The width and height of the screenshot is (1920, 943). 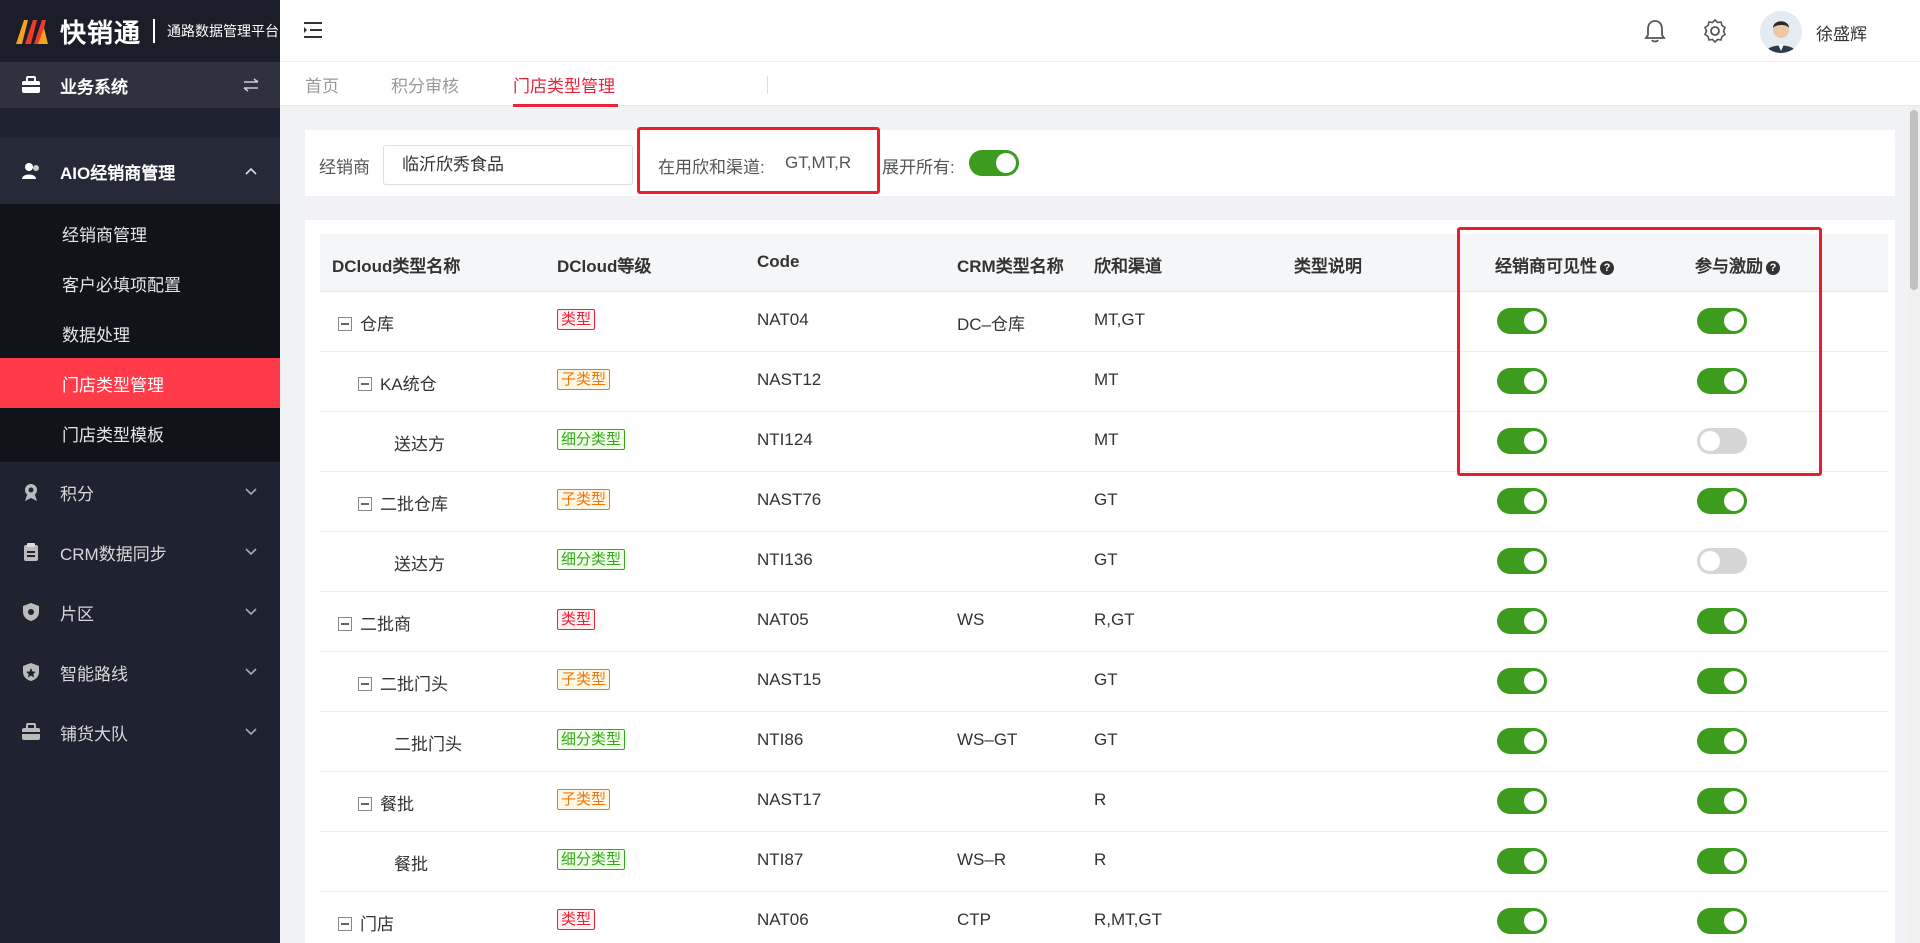 I want to click on tab-bar: 首页 积分审核 门店类型管理, so click(x=1100, y=84).